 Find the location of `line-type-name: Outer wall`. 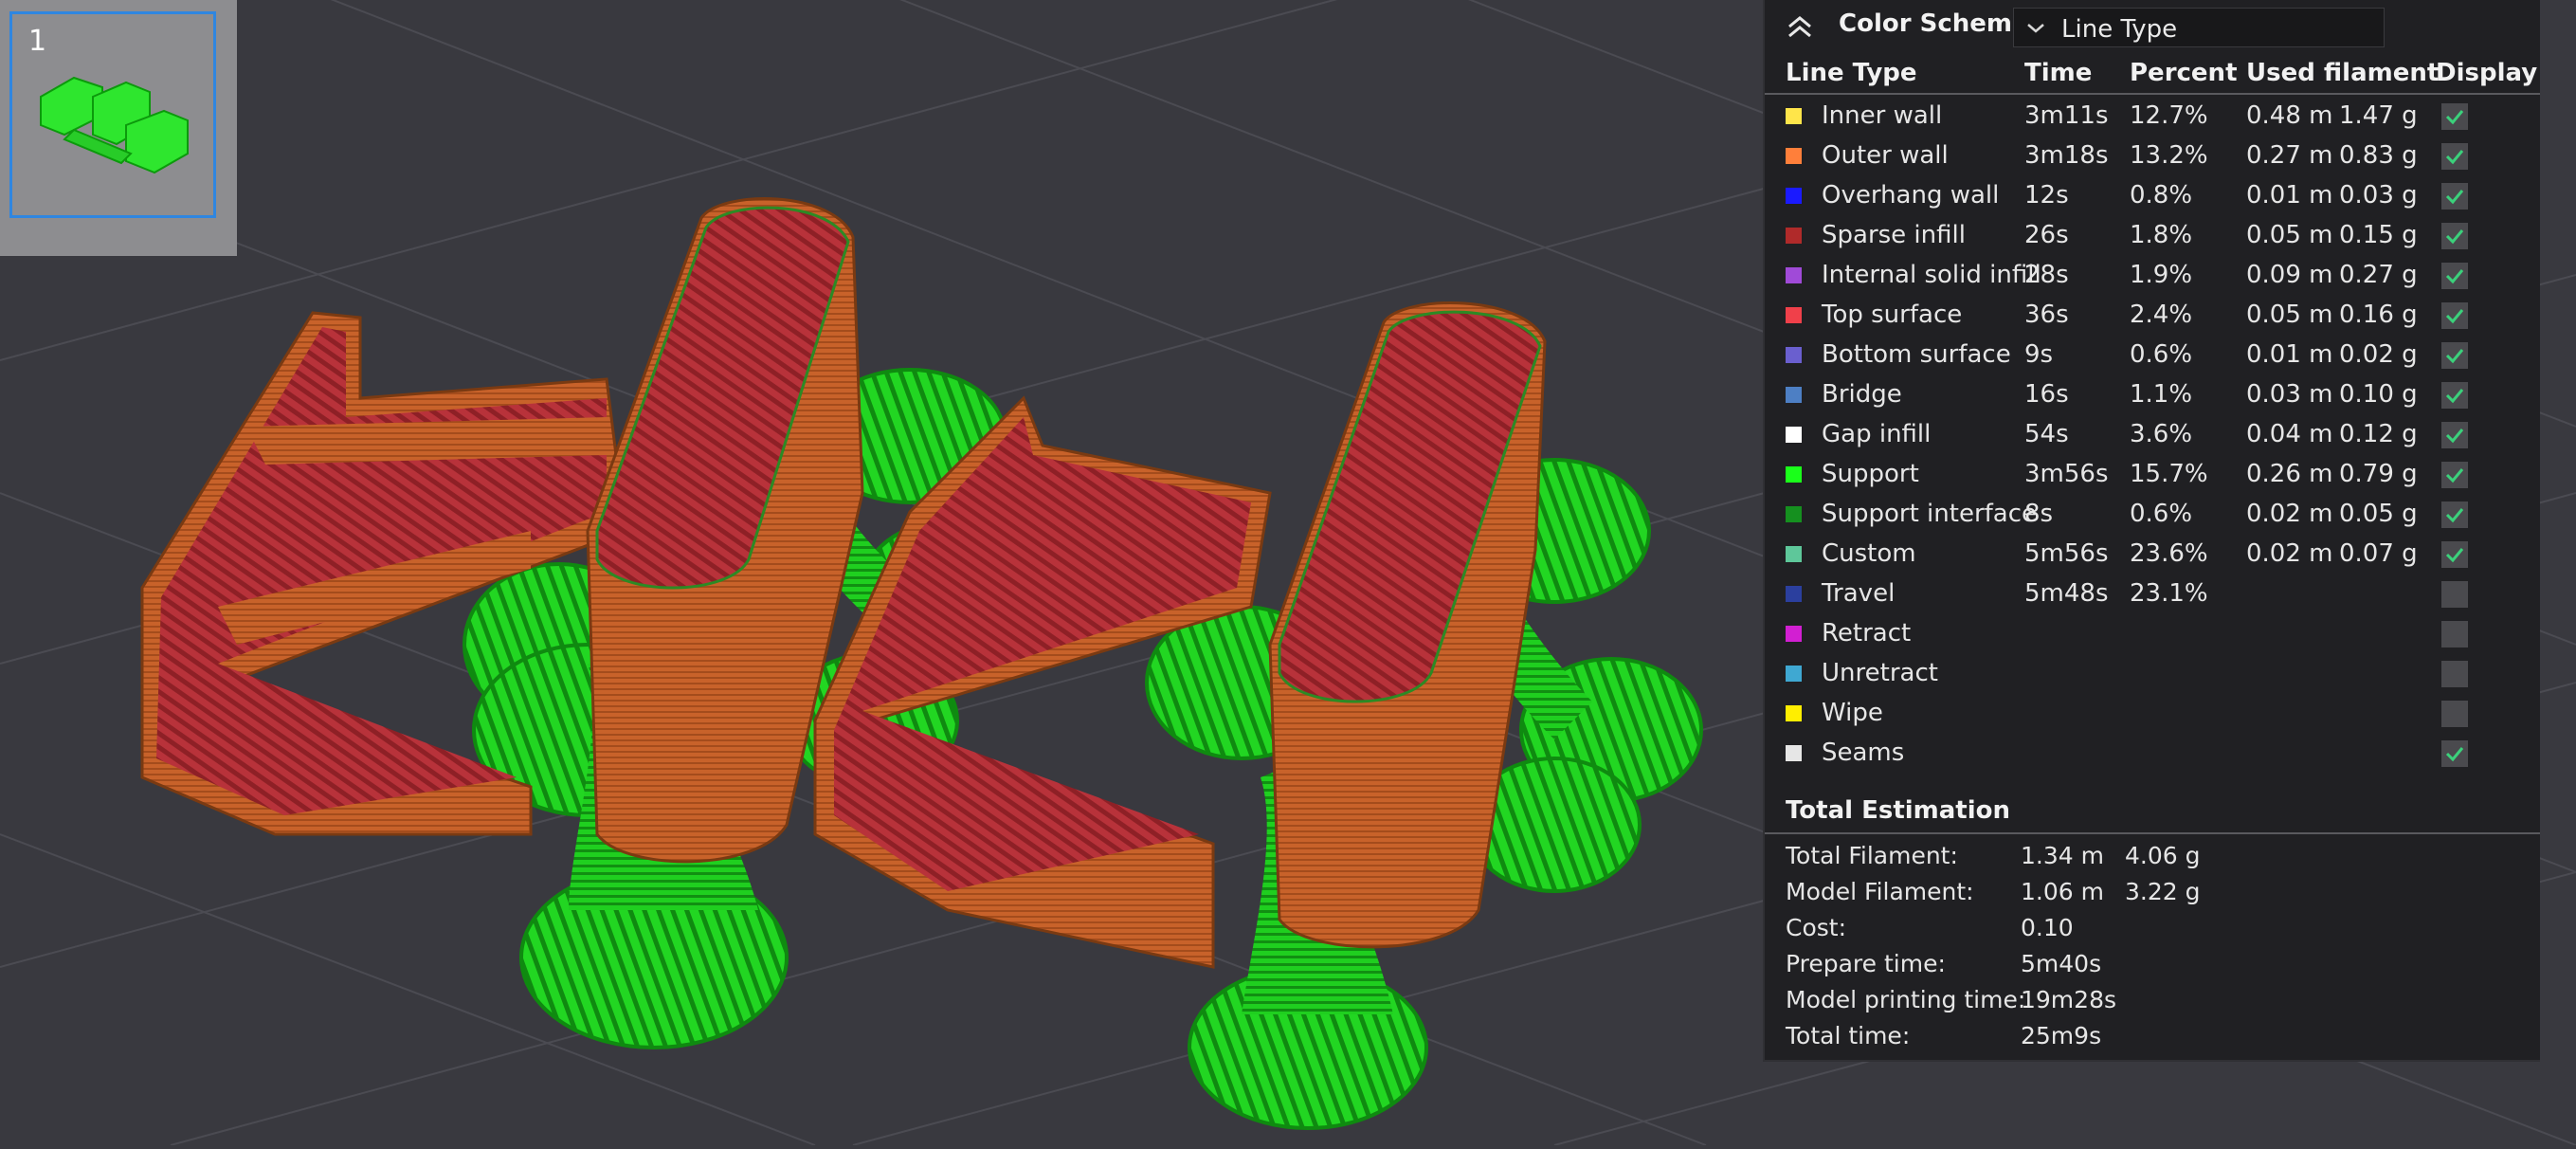

line-type-name: Outer wall is located at coordinates (1885, 155).